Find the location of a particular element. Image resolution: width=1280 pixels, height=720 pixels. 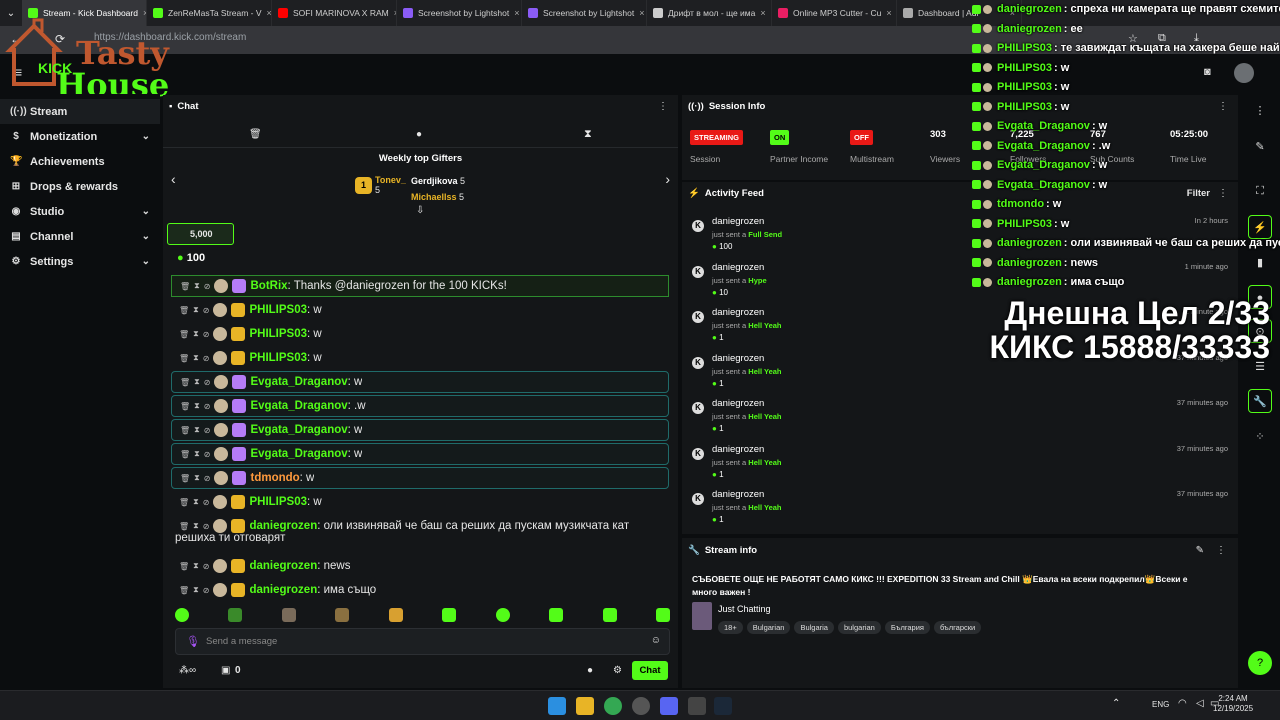

browser-tab: Screenshot by Lightshot × is located at coordinates (584, 13).